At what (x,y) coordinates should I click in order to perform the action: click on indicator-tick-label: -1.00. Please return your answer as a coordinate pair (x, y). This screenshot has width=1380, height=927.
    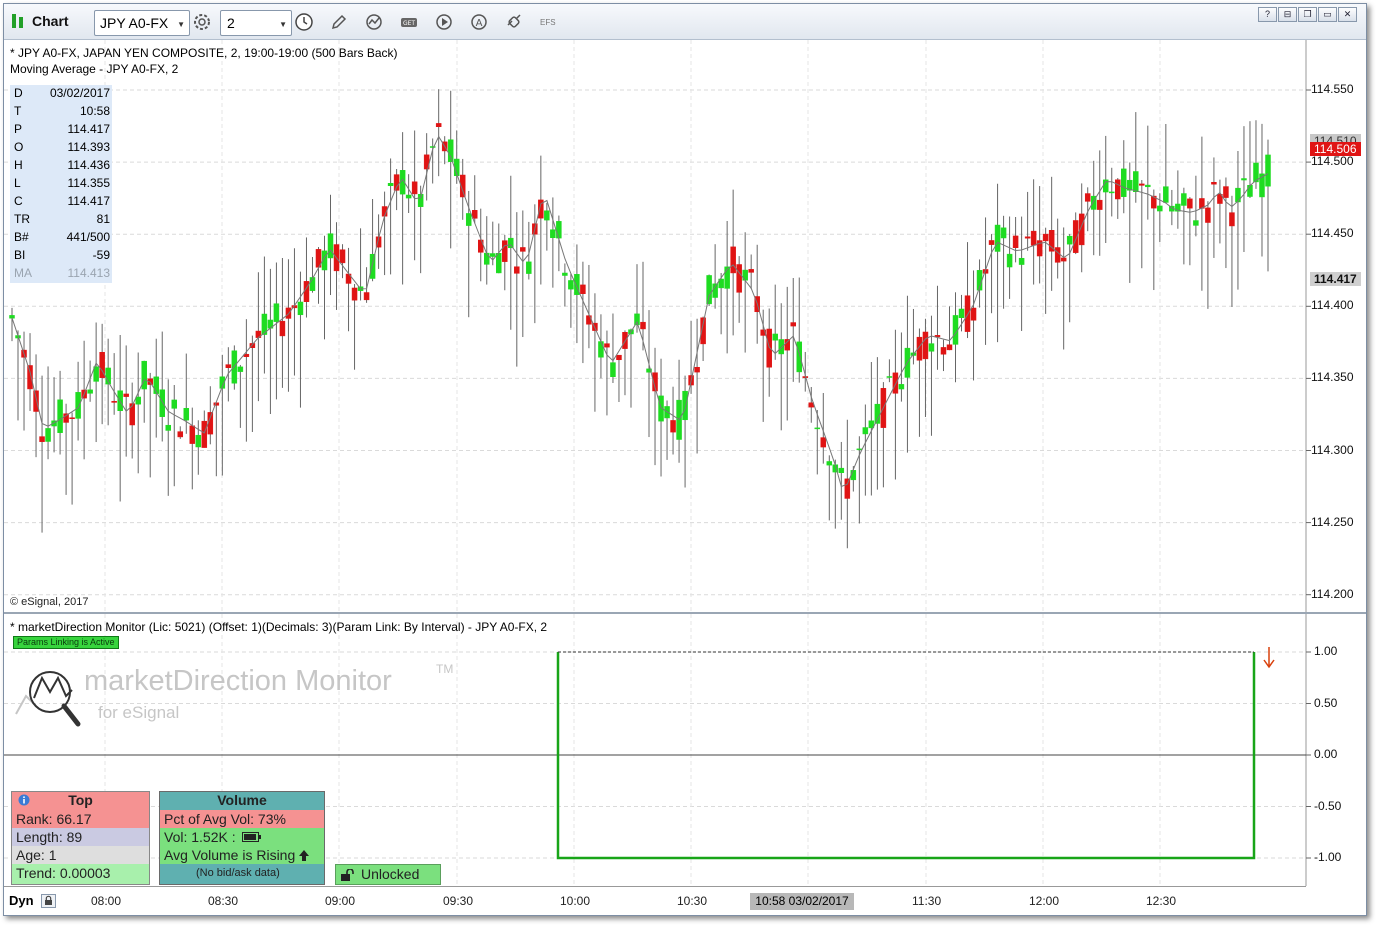
    Looking at the image, I should click on (1328, 857).